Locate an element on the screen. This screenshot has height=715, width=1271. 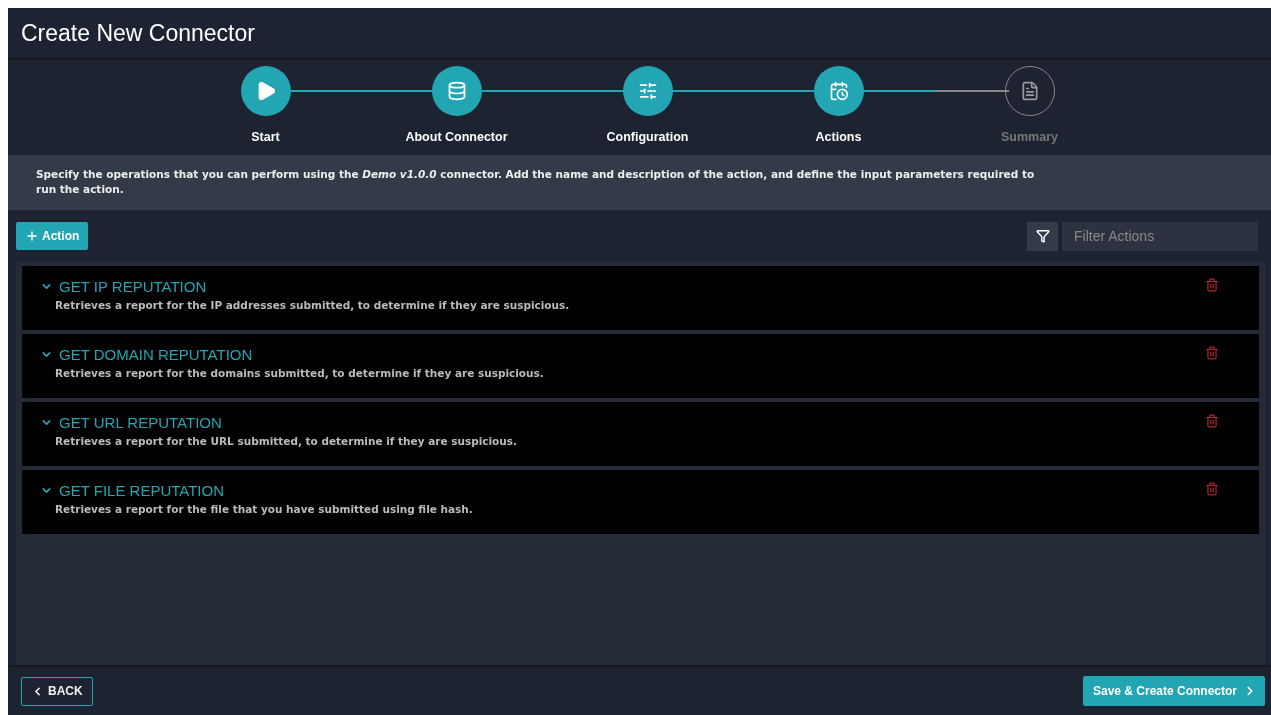
step-label: Actions is located at coordinates (838, 137).